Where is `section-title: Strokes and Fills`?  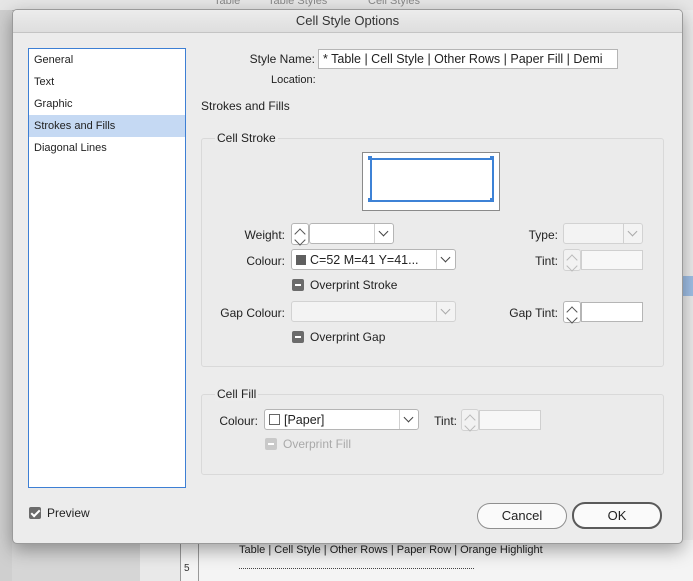
section-title: Strokes and Fills is located at coordinates (245, 106).